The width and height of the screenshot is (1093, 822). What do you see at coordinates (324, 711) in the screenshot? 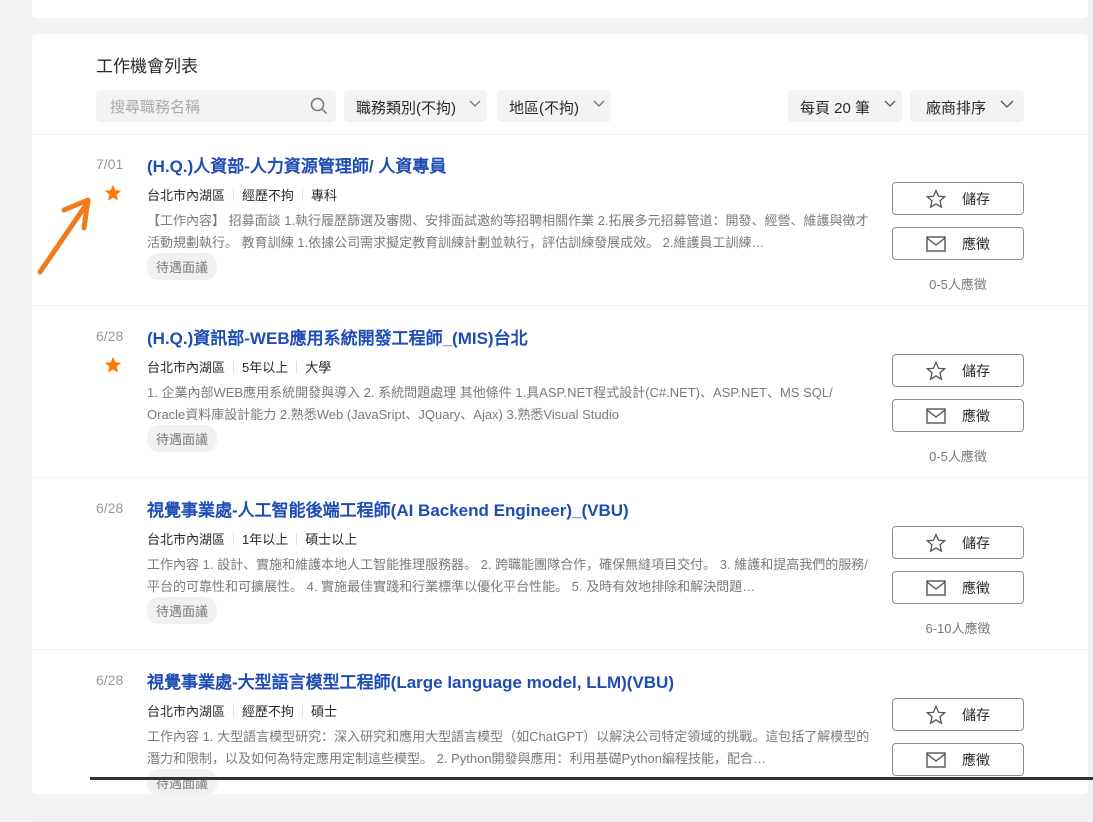
I see `job-education: 碩士` at bounding box center [324, 711].